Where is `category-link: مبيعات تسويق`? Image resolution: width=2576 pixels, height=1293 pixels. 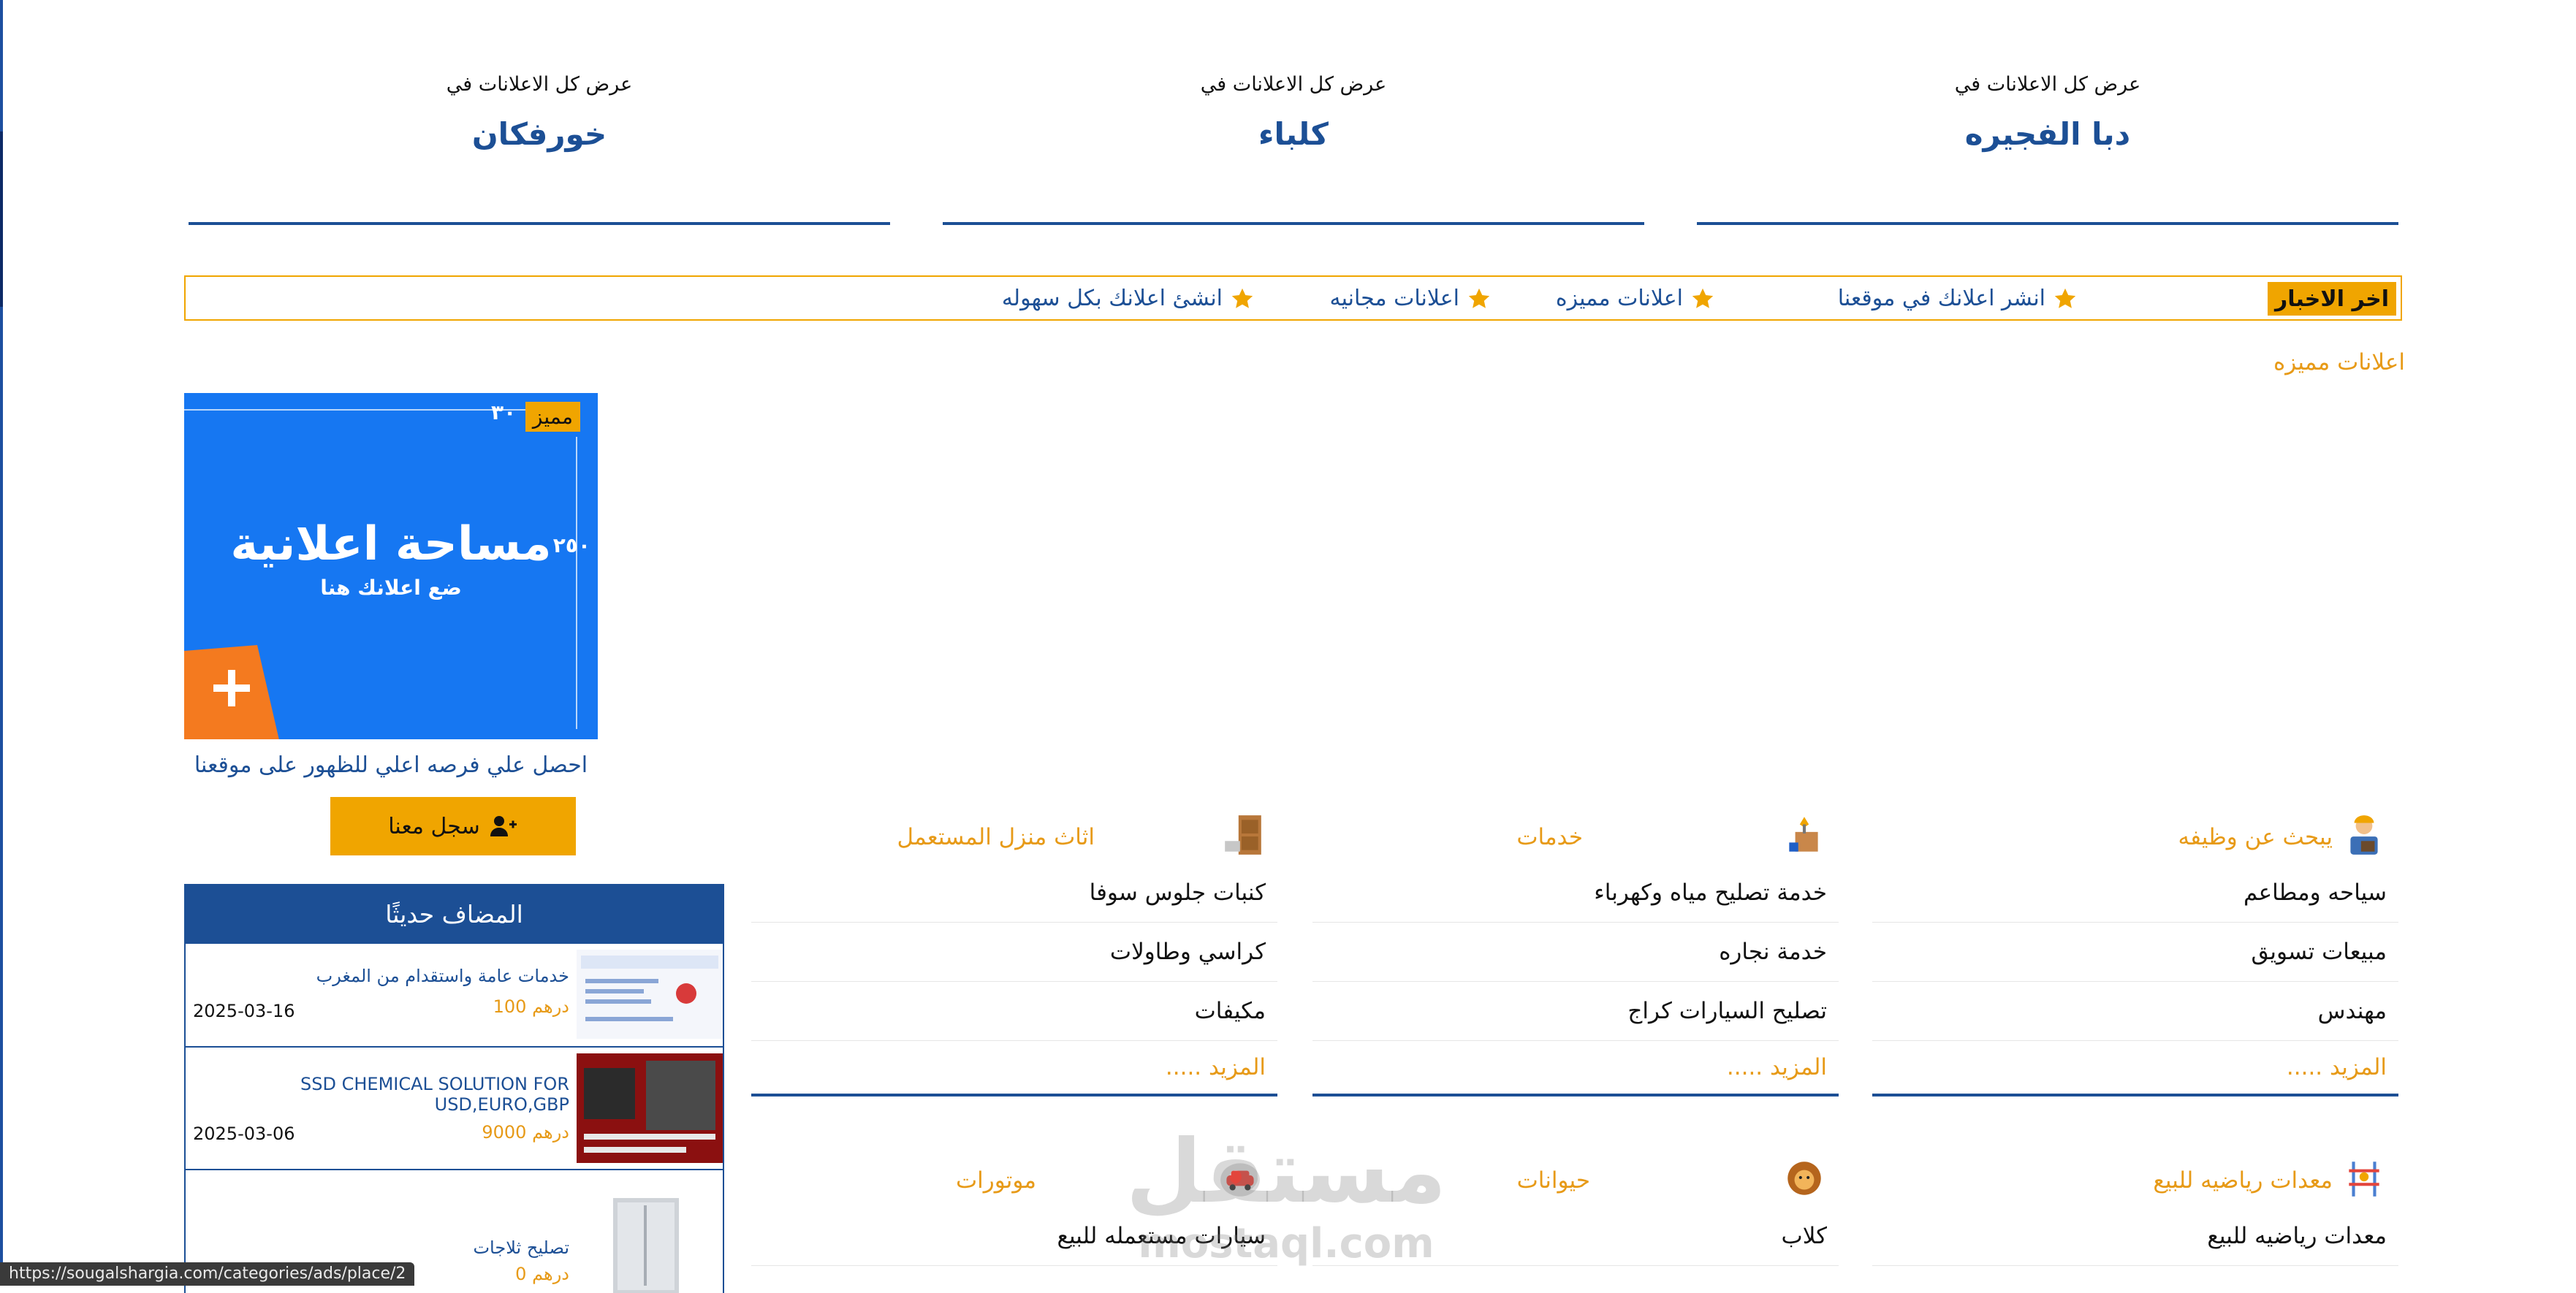 category-link: مبيعات تسويق is located at coordinates (2135, 953).